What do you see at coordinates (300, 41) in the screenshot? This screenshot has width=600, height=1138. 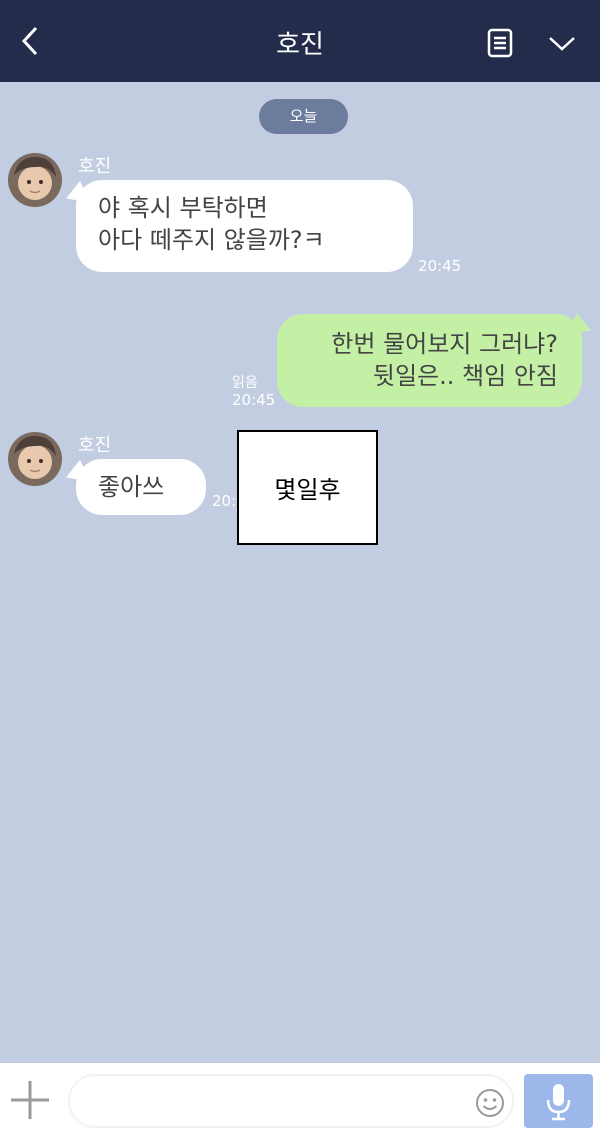 I see `chat-header: 호진` at bounding box center [300, 41].